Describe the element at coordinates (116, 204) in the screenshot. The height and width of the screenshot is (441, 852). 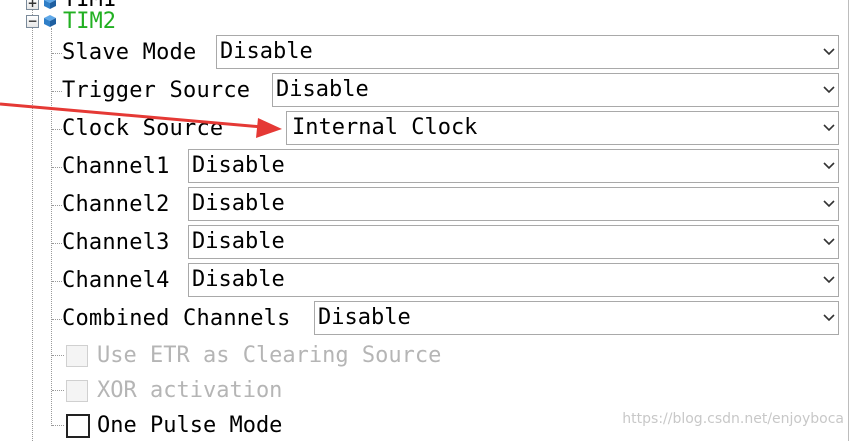
I see `channel2-label: Channel2` at that location.